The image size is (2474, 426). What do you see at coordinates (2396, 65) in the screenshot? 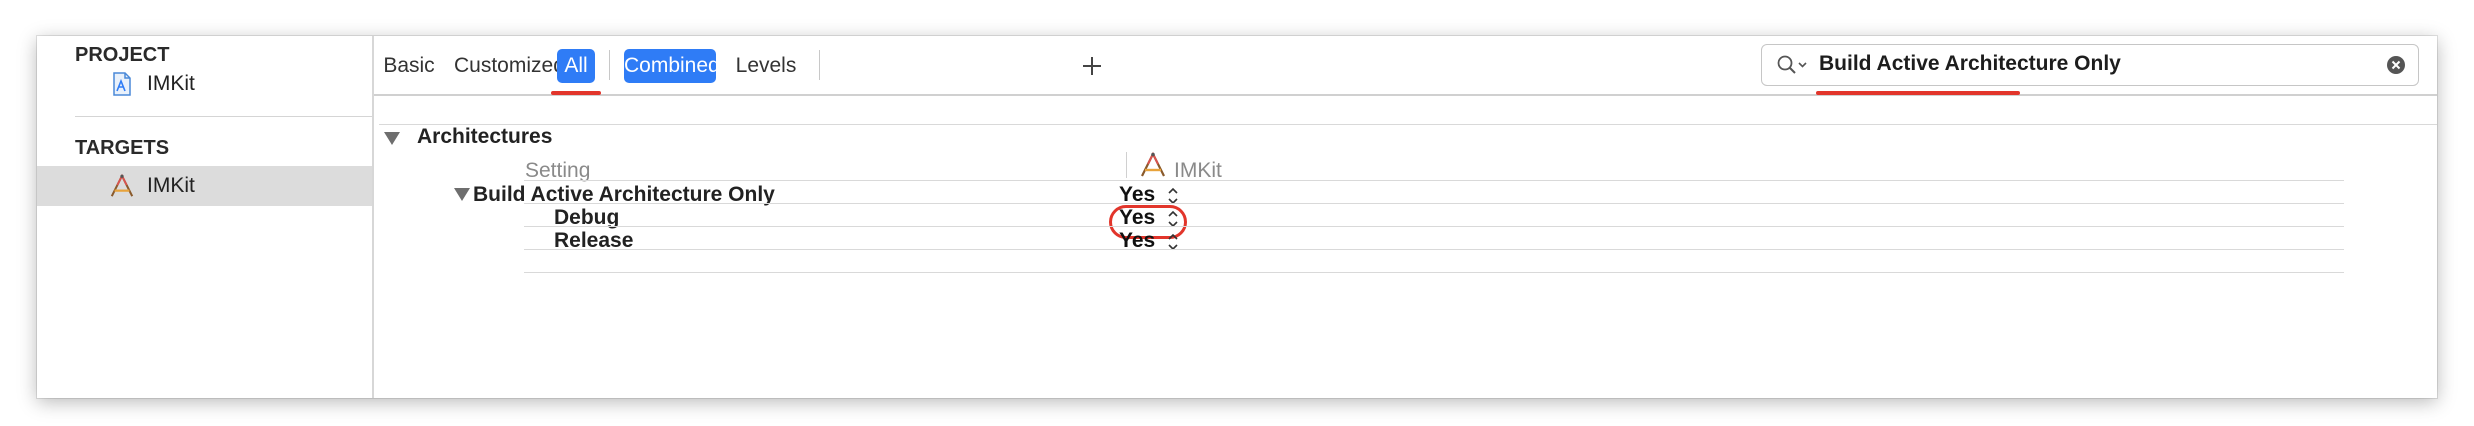
I see `clear-icon` at bounding box center [2396, 65].